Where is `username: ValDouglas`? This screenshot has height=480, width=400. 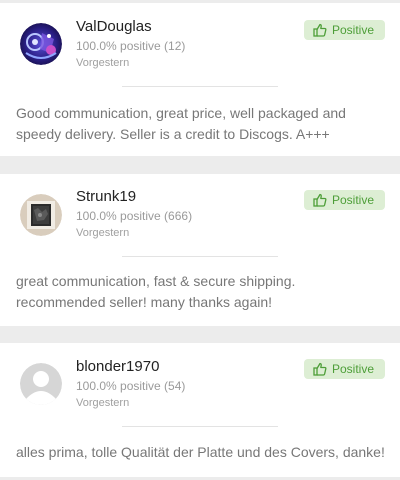 username: ValDouglas is located at coordinates (114, 27).